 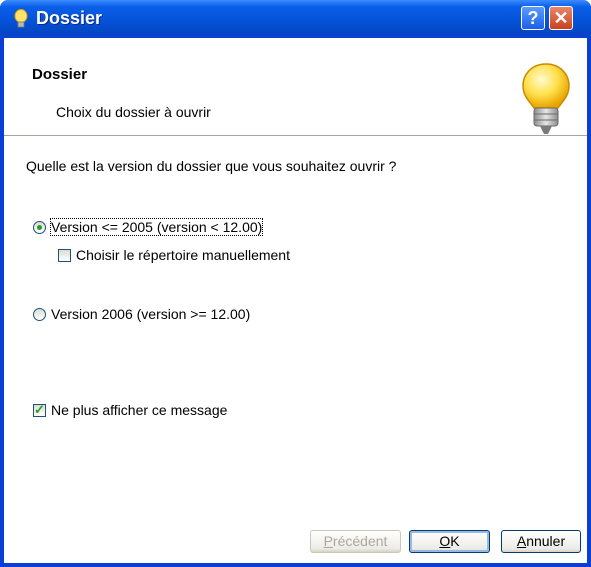 What do you see at coordinates (60, 74) in the screenshot?
I see `header-title: Dossier` at bounding box center [60, 74].